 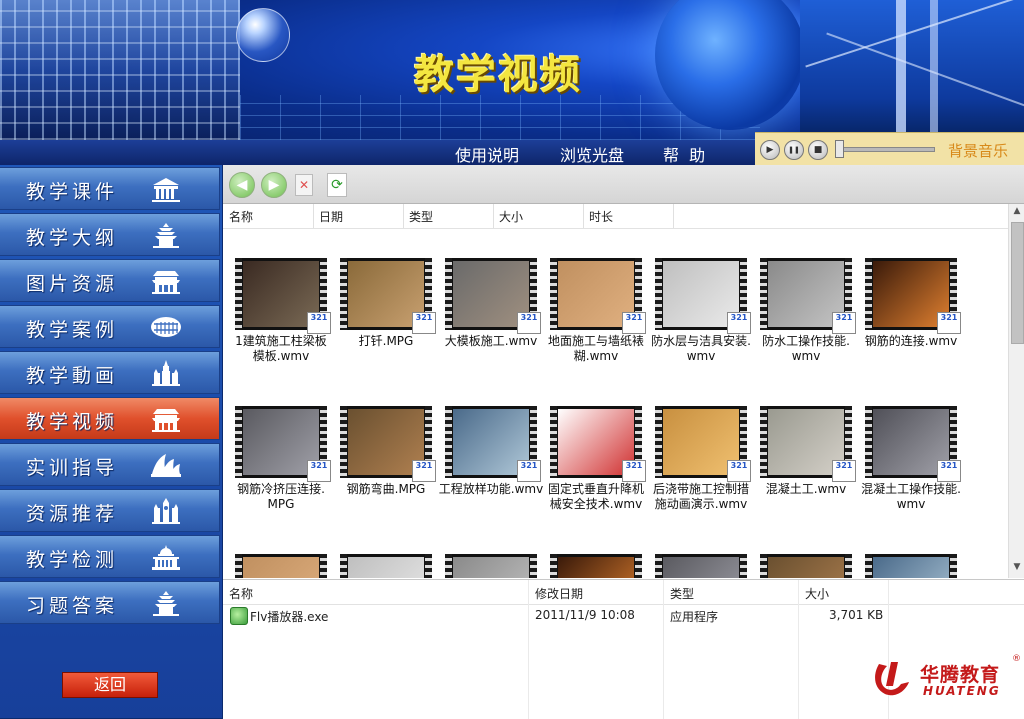 What do you see at coordinates (491, 341) in the screenshot?
I see `video-file-label: 大模板施工.wmv` at bounding box center [491, 341].